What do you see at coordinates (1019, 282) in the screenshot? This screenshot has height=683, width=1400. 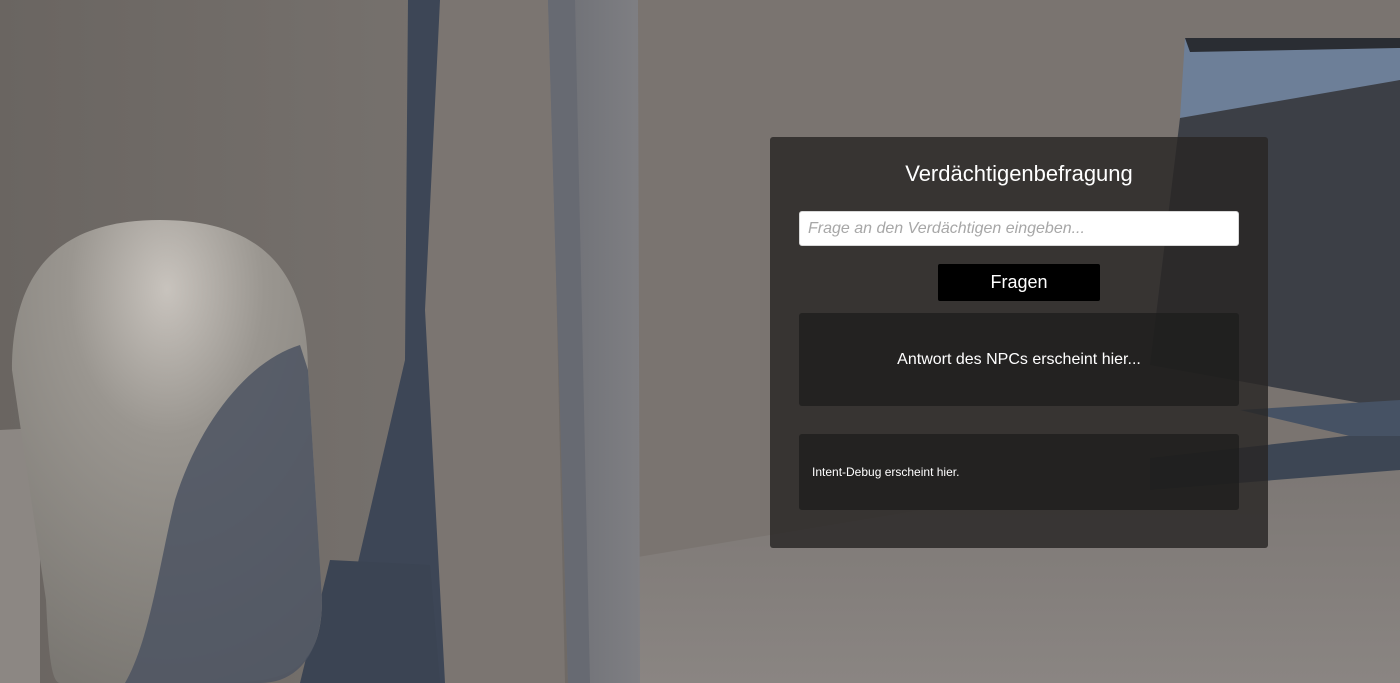 I see `ask-button: Fragen` at bounding box center [1019, 282].